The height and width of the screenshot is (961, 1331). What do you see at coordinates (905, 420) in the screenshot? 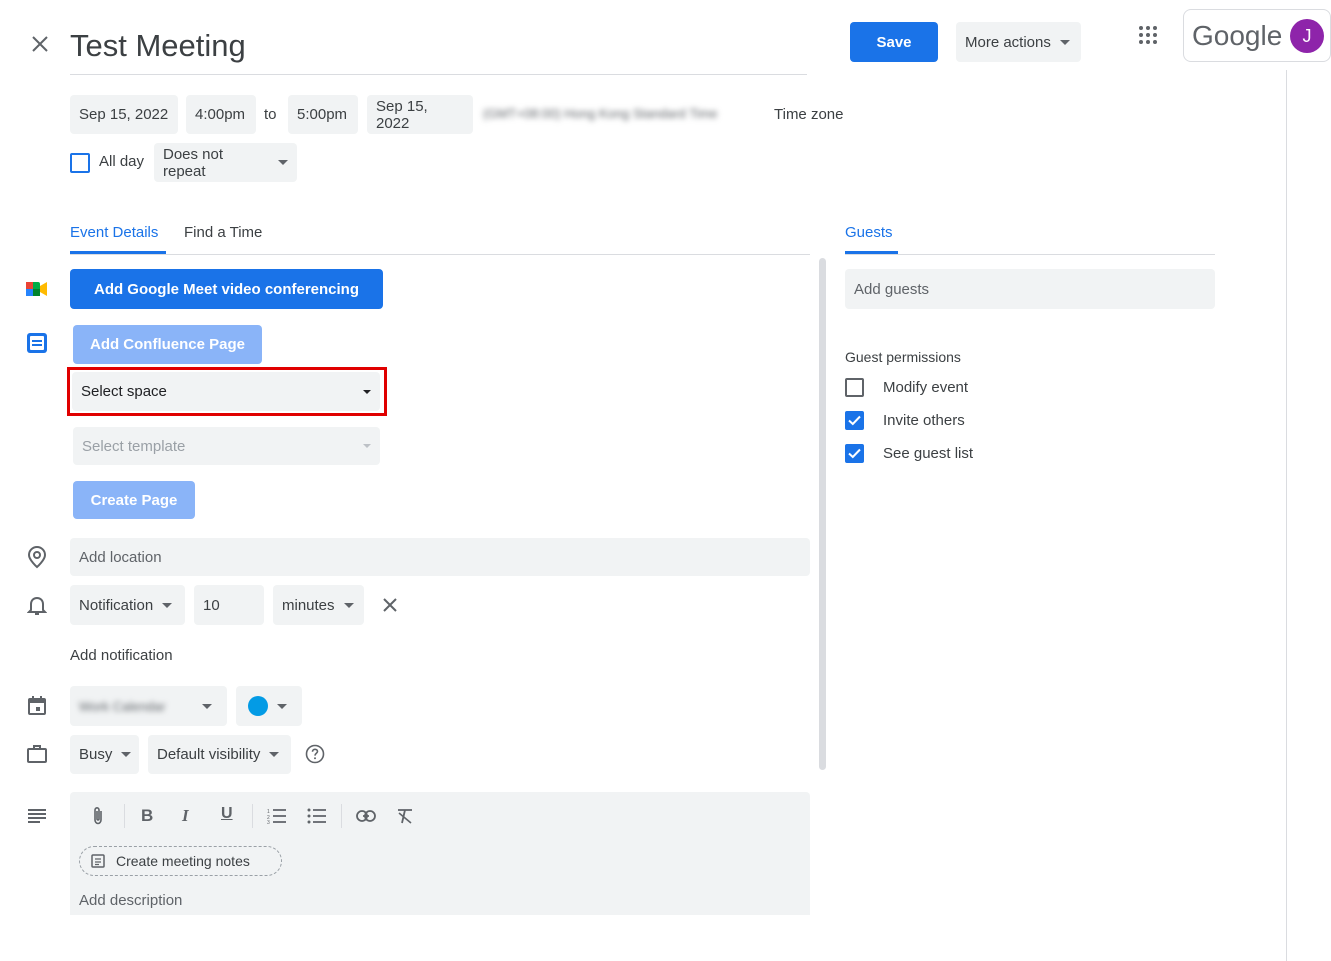
I see `permission-invite-others: Invite others` at bounding box center [905, 420].